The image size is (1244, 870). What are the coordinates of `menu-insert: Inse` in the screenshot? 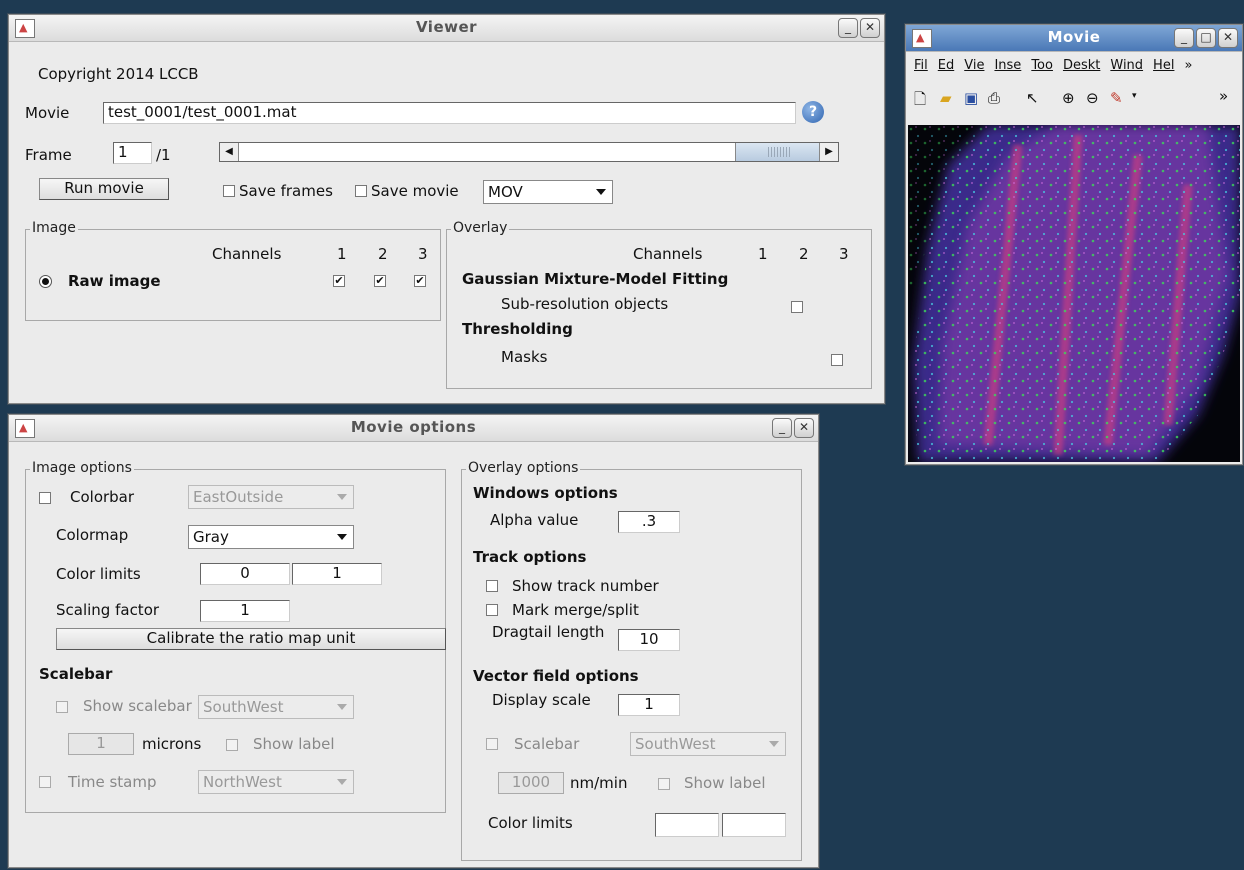 It's located at (1007, 65).